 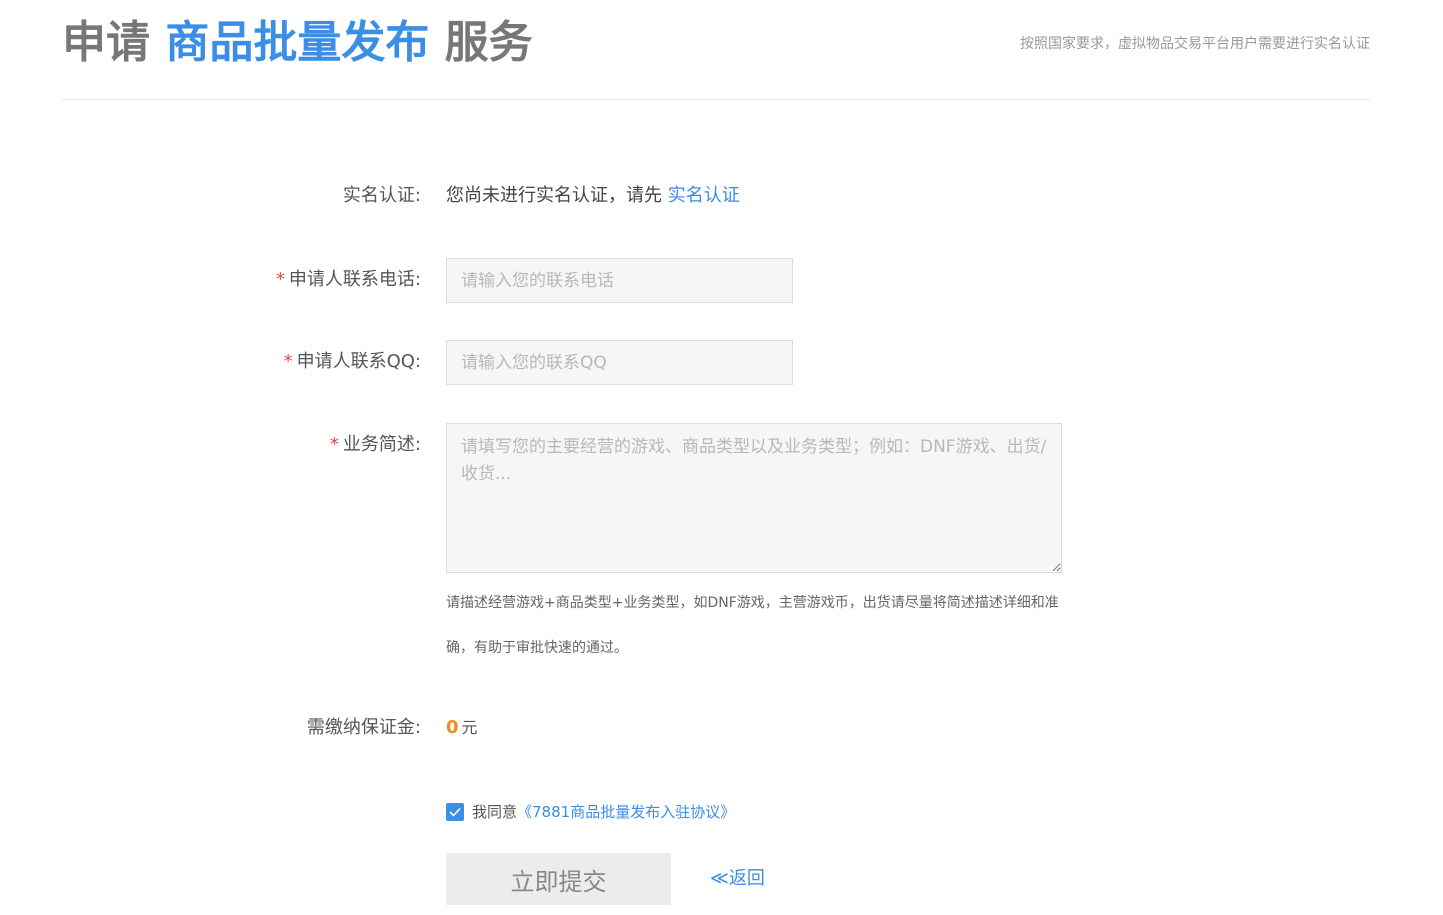 What do you see at coordinates (381, 195) in the screenshot?
I see `realname-label: 实名认证:` at bounding box center [381, 195].